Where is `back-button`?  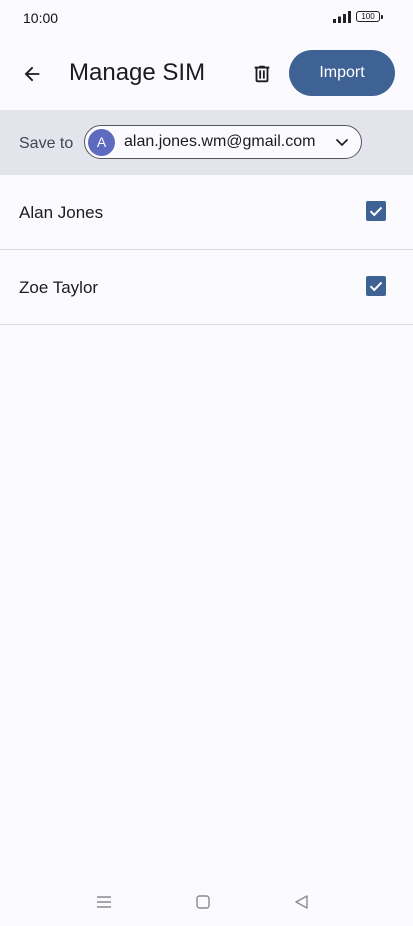
back-button is located at coordinates (32, 74).